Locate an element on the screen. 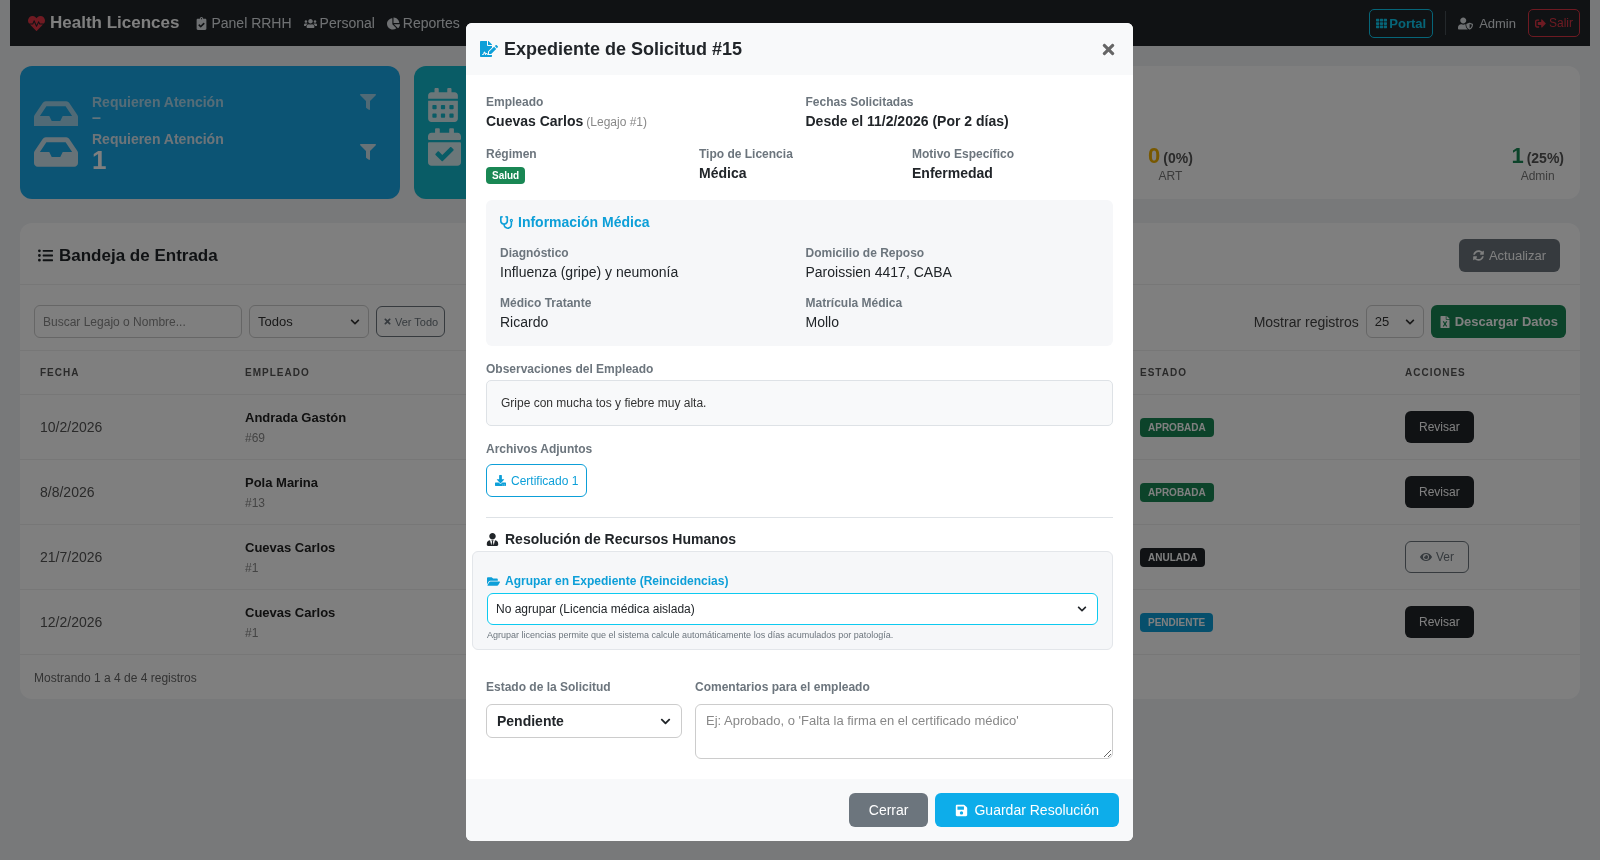 The width and height of the screenshot is (1600, 860). employee-name: Andrada Gastón is located at coordinates (296, 417).